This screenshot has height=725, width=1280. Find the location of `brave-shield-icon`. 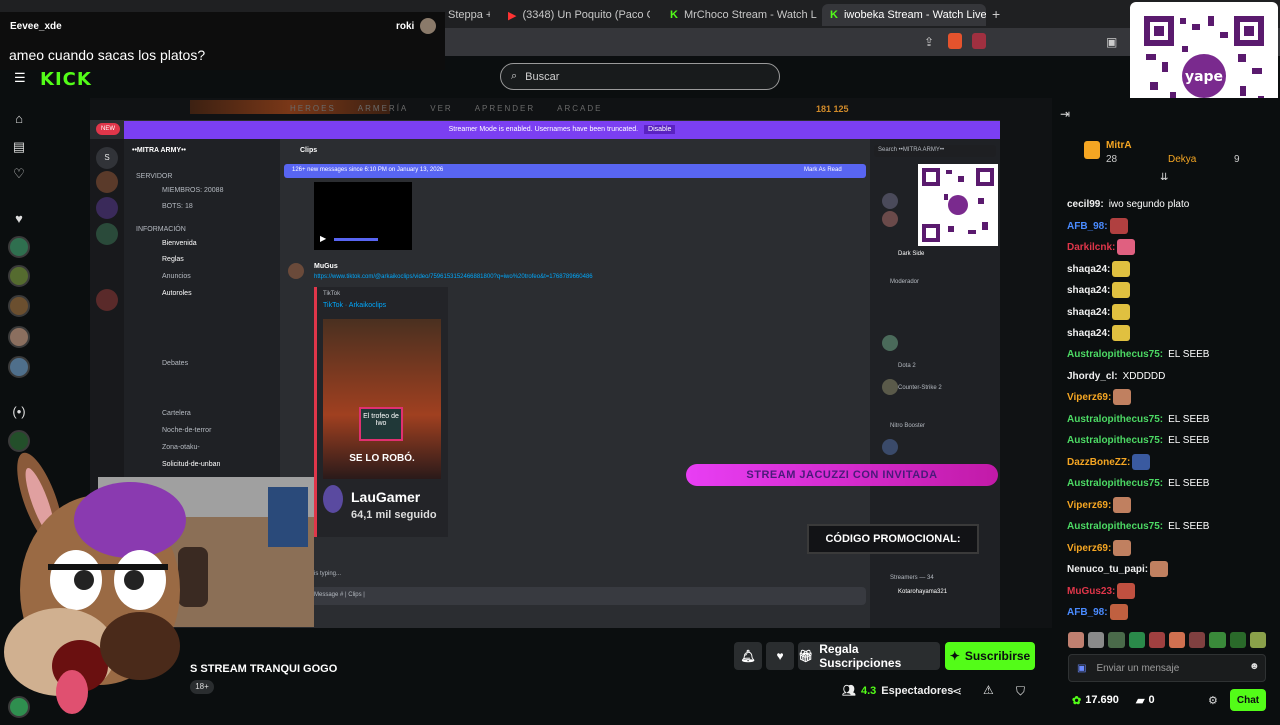

brave-shield-icon is located at coordinates (955, 41).